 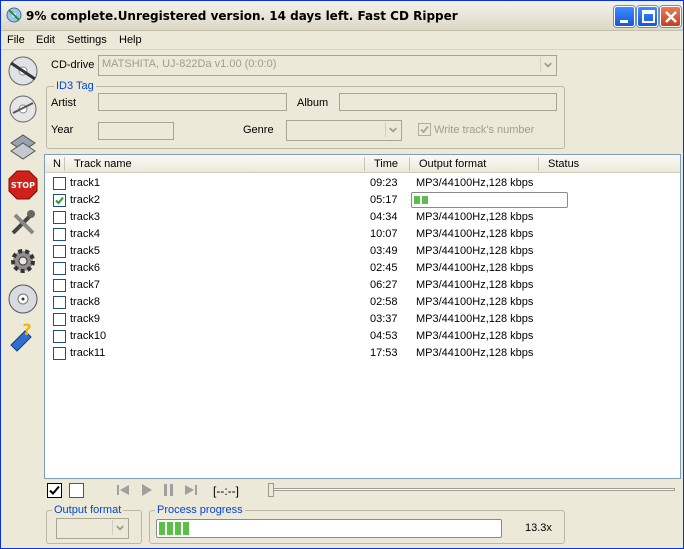 What do you see at coordinates (169, 490) in the screenshot?
I see `pause-icon` at bounding box center [169, 490].